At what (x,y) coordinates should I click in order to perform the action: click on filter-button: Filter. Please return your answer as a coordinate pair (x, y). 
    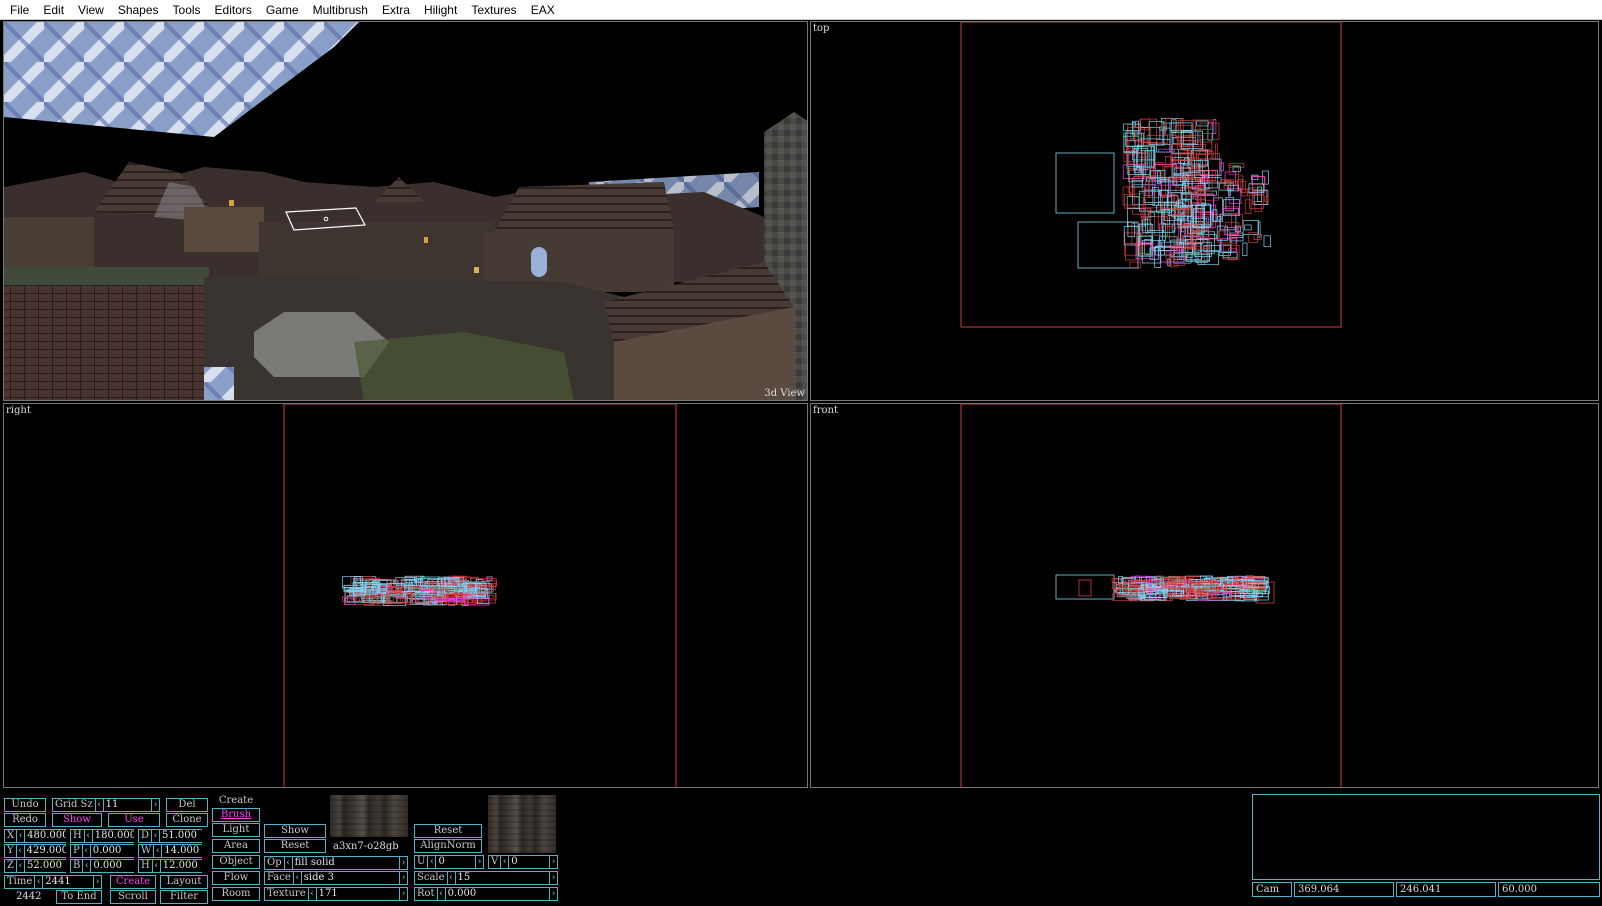
    Looking at the image, I should click on (184, 897).